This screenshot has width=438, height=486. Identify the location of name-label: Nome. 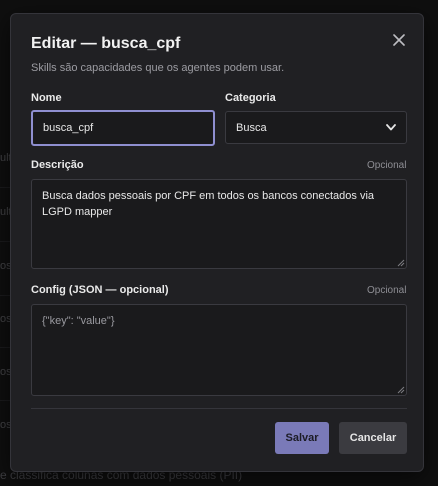
(46, 98).